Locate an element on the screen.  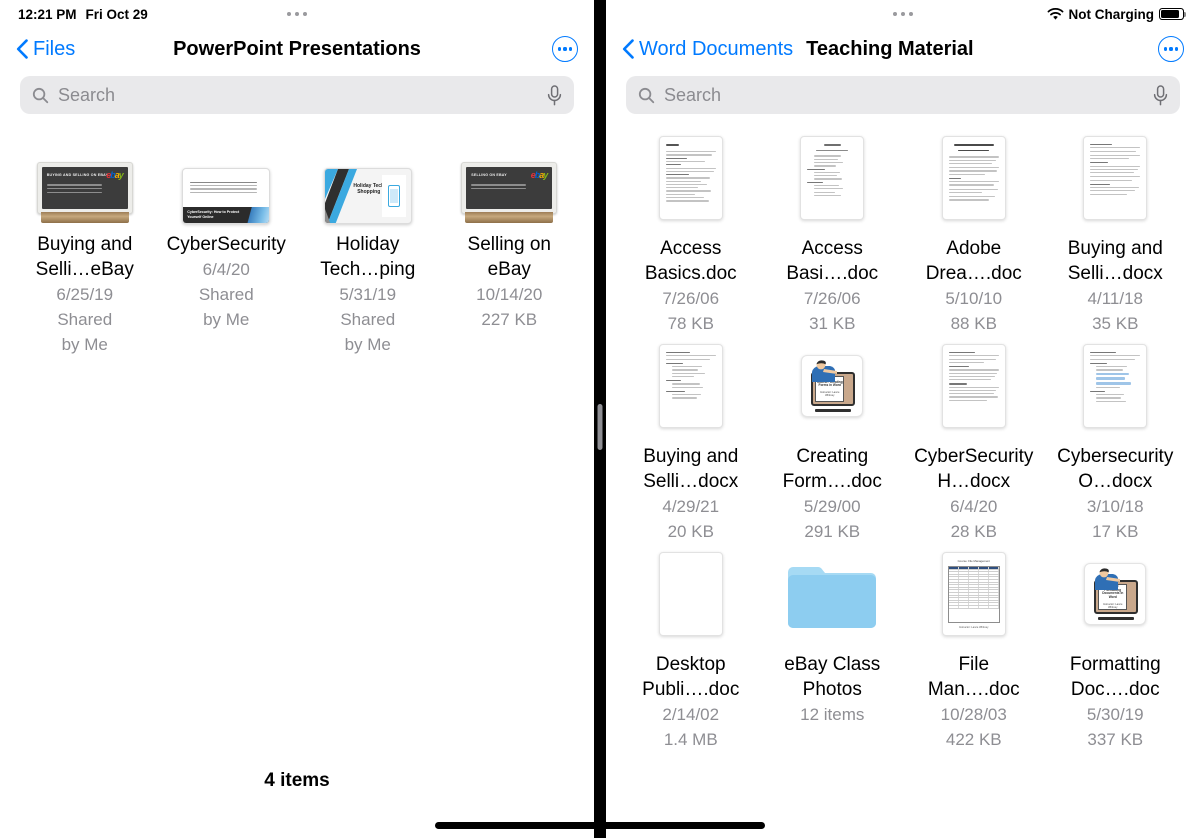
status-bar-left-group: 12:21 PM Fri Oct 29 is located at coordinates (79, 14).